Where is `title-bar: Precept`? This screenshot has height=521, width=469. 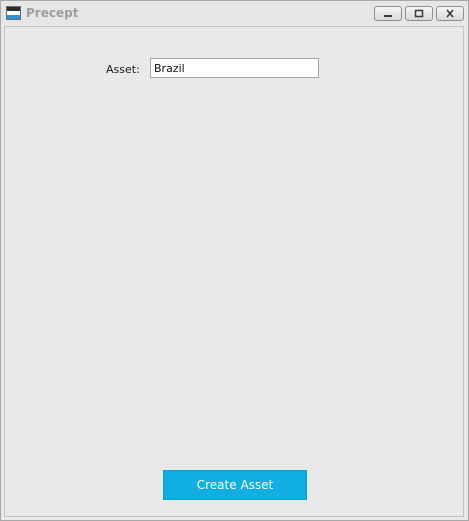
title-bar: Precept is located at coordinates (234, 13).